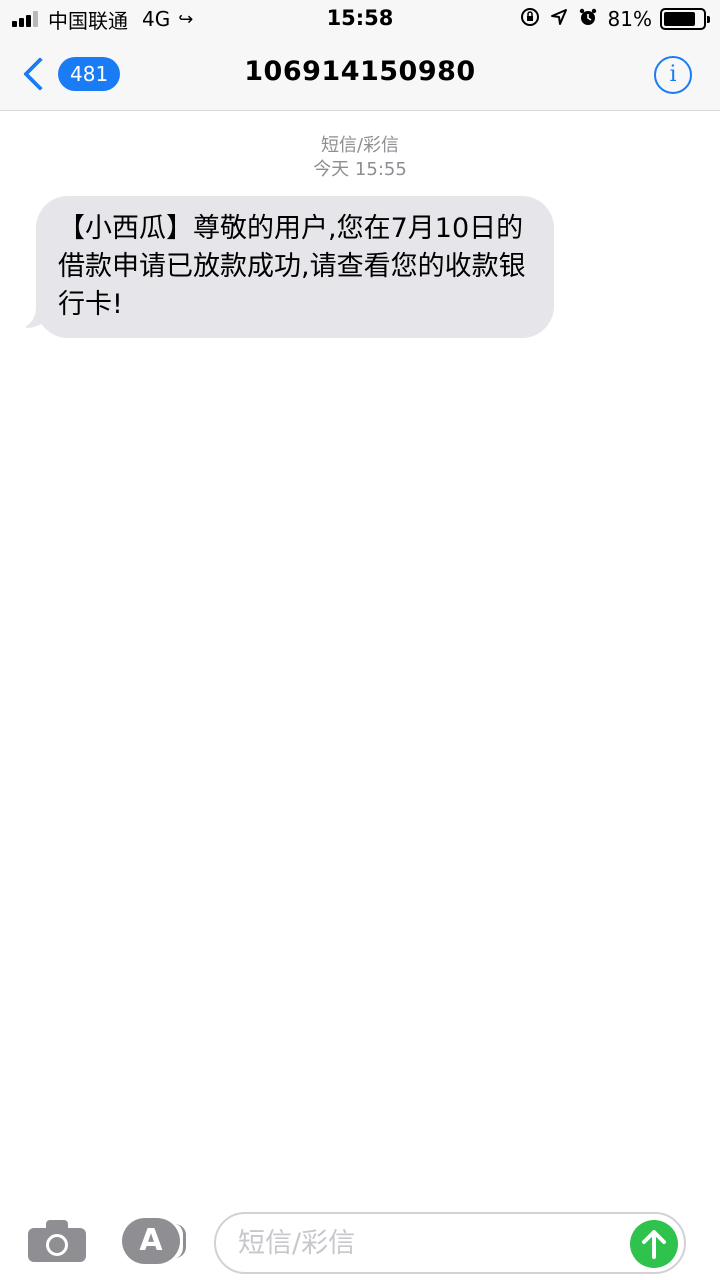  I want to click on alarm-icon, so click(588, 19).